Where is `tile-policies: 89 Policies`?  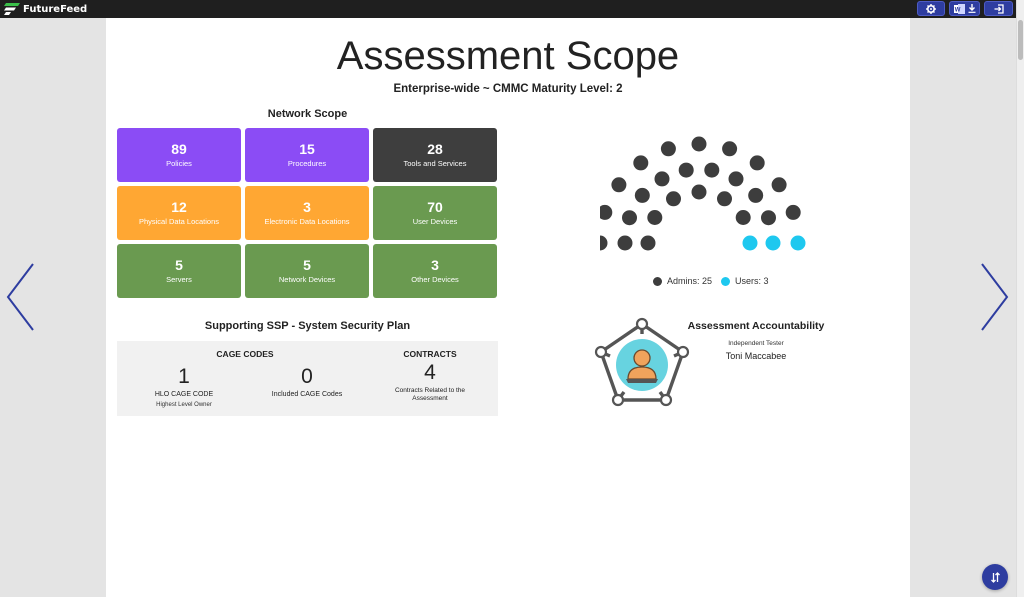 tile-policies: 89 Policies is located at coordinates (179, 155).